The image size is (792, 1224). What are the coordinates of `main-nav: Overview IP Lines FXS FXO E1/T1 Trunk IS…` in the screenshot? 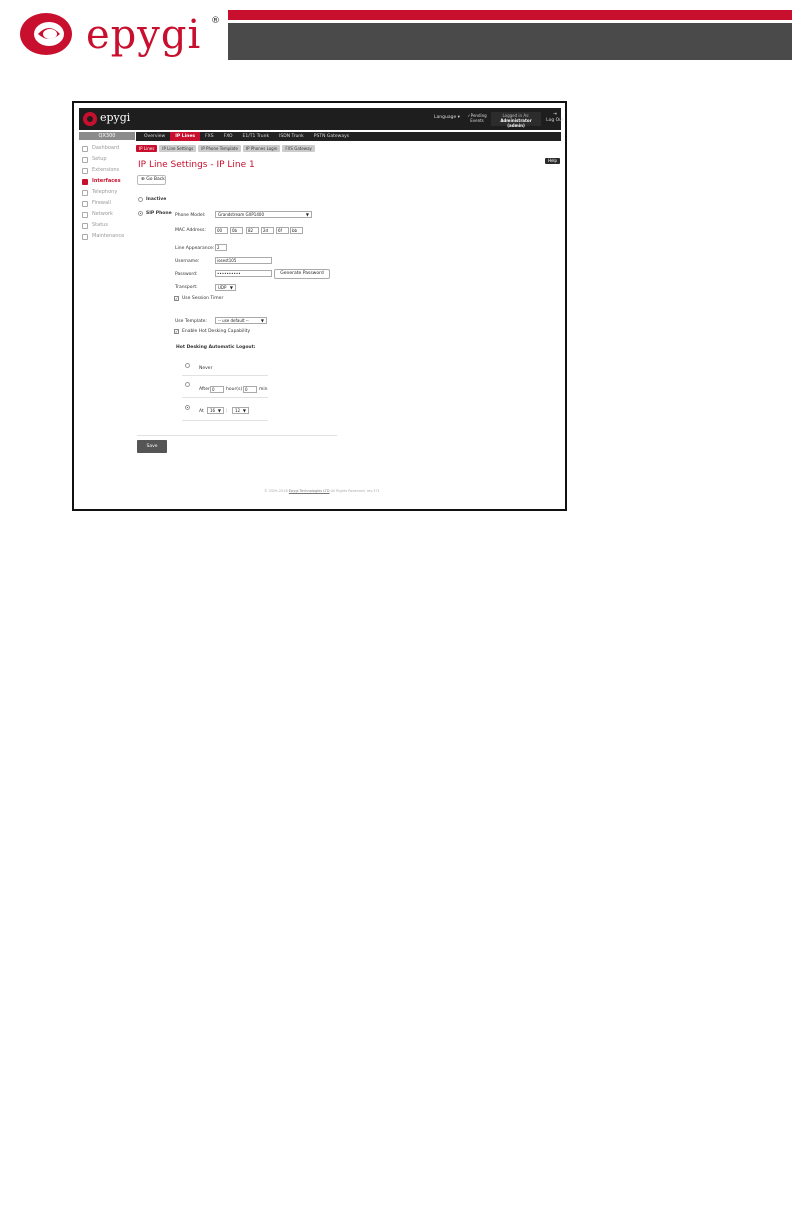 It's located at (348, 136).